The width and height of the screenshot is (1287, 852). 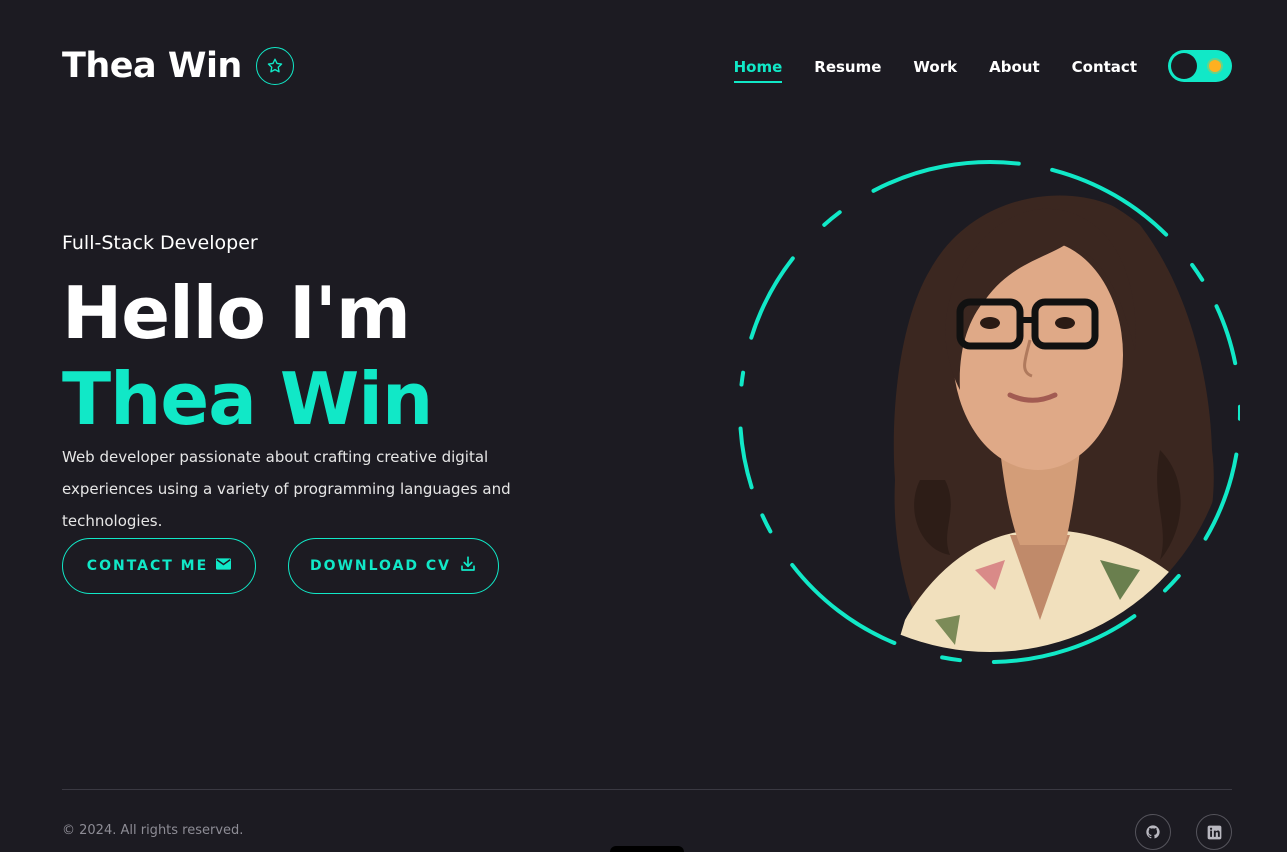 I want to click on envelope-icon, so click(x=224, y=566).